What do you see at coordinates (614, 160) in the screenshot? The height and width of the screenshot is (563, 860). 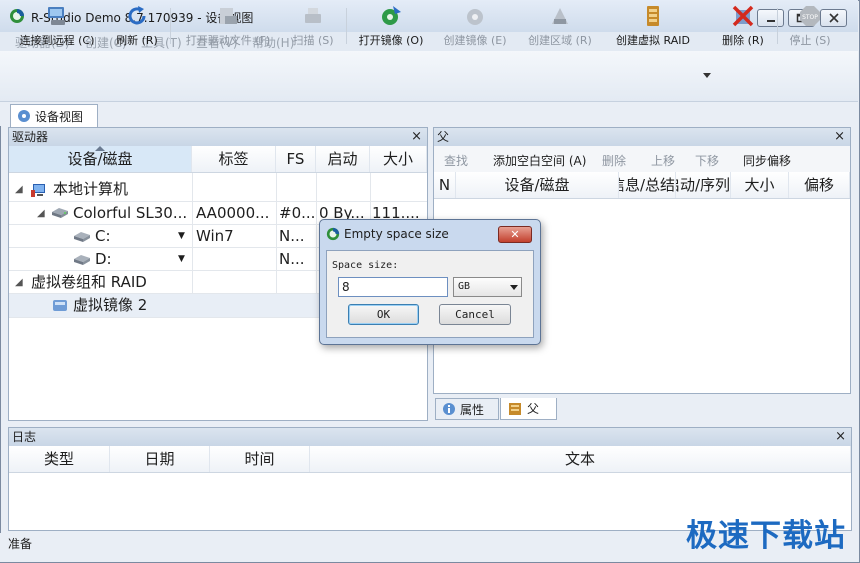 I see `delete-entry-button: 删除` at bounding box center [614, 160].